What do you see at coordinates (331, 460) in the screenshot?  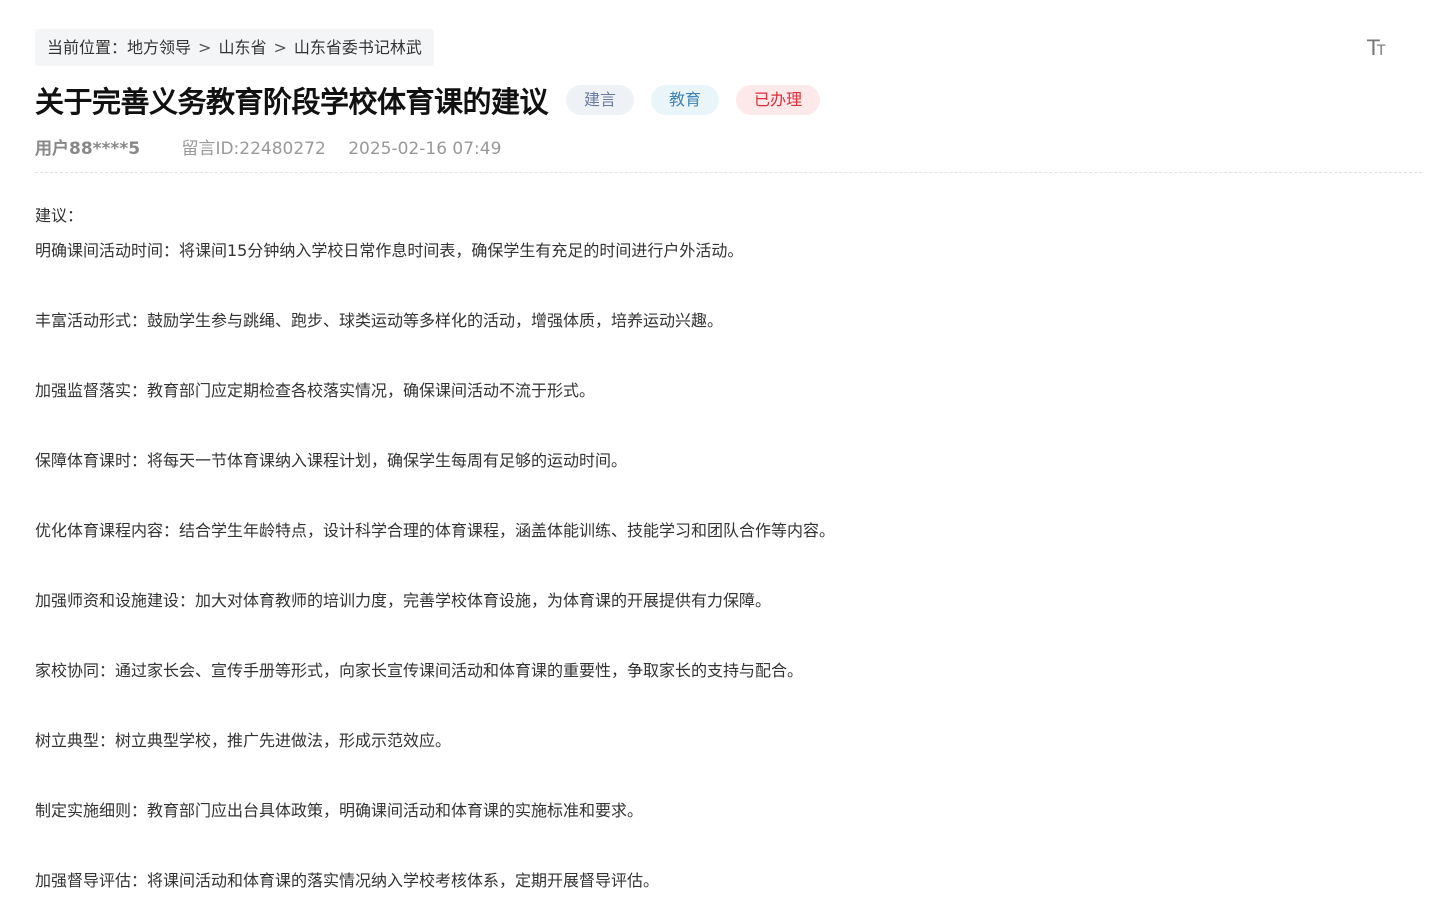 I see `content-paragraph: 保障体育课时：将每天一节体育课纳入课程计划，确保学生每周有足够的运动时间。` at bounding box center [331, 460].